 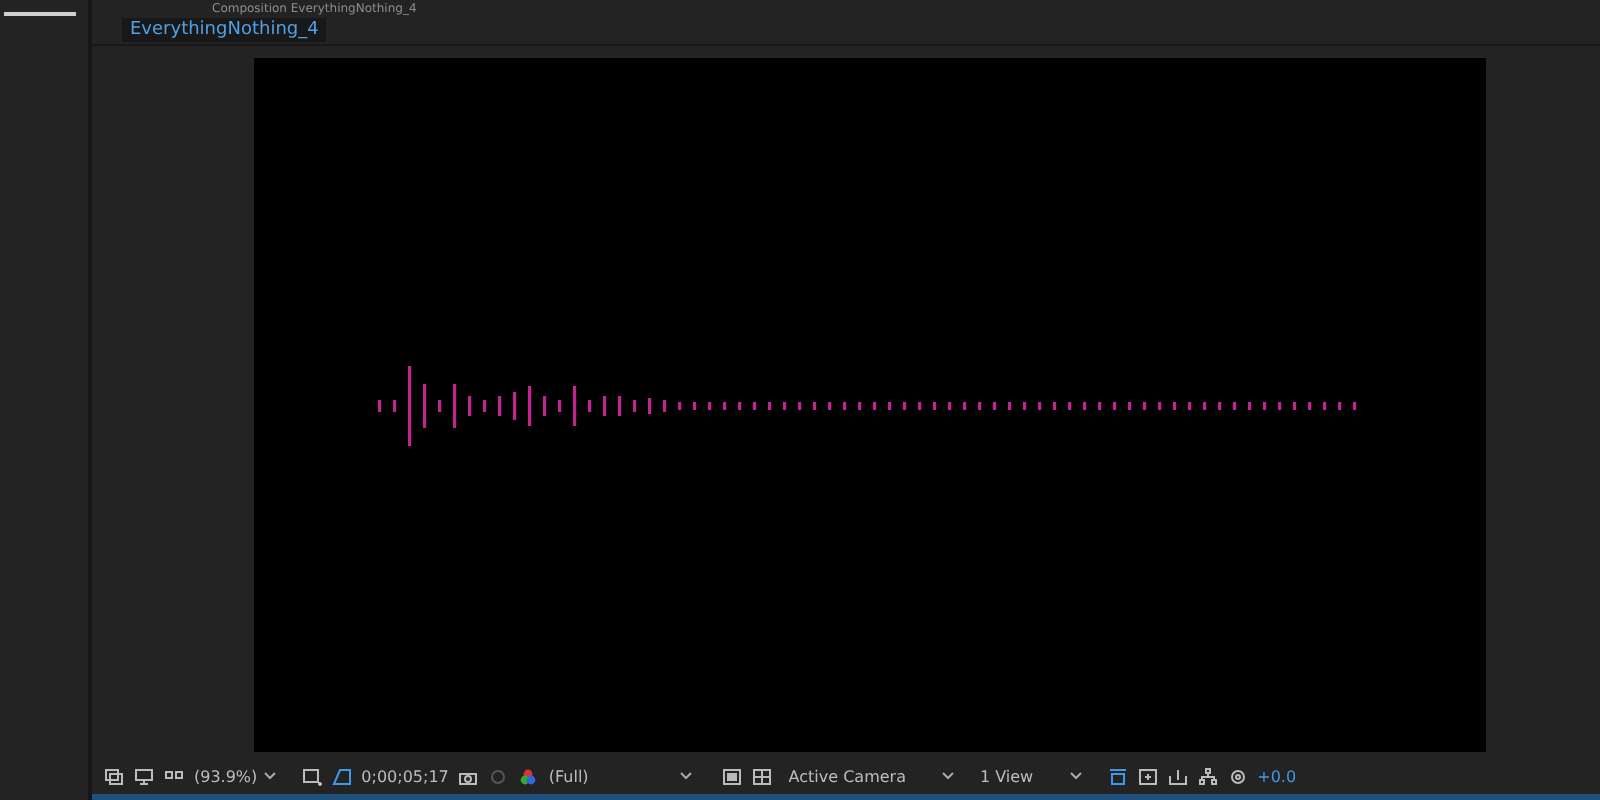 What do you see at coordinates (114, 776) in the screenshot?
I see `layers-icon` at bounding box center [114, 776].